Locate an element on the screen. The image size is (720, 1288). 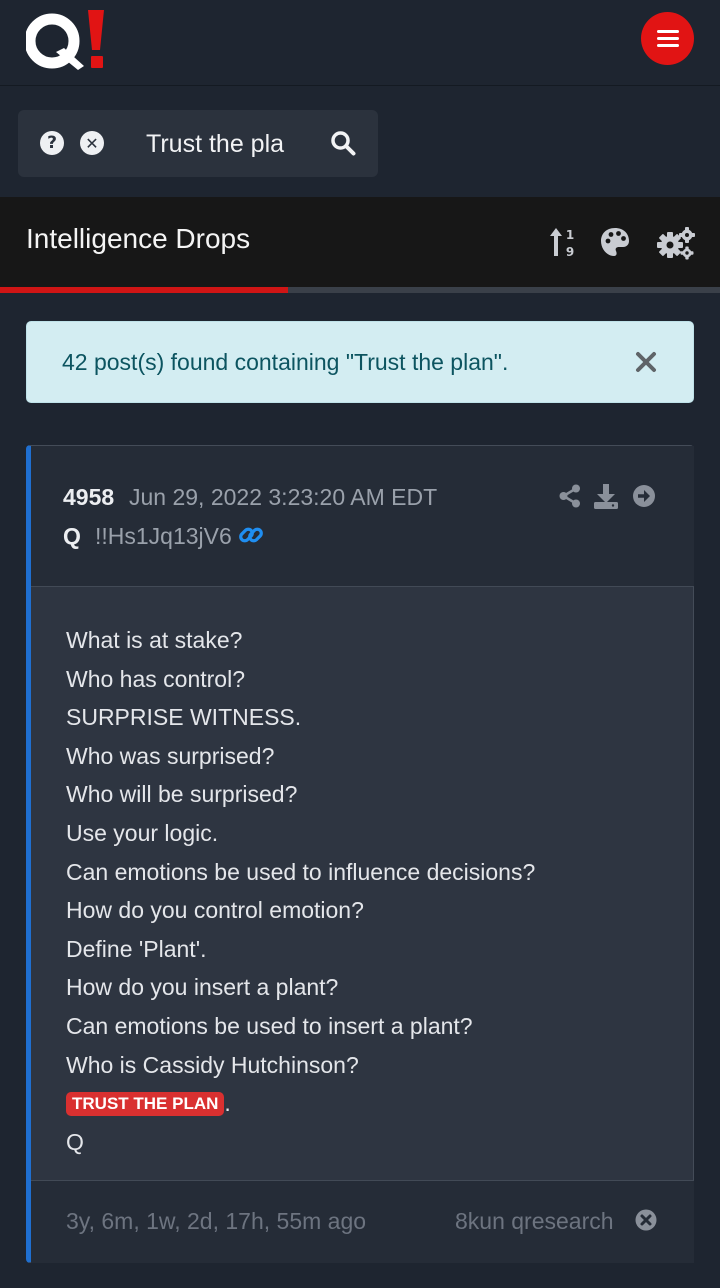
post-line: Who is Cassidy Hutchinson? is located at coordinates (212, 1064).